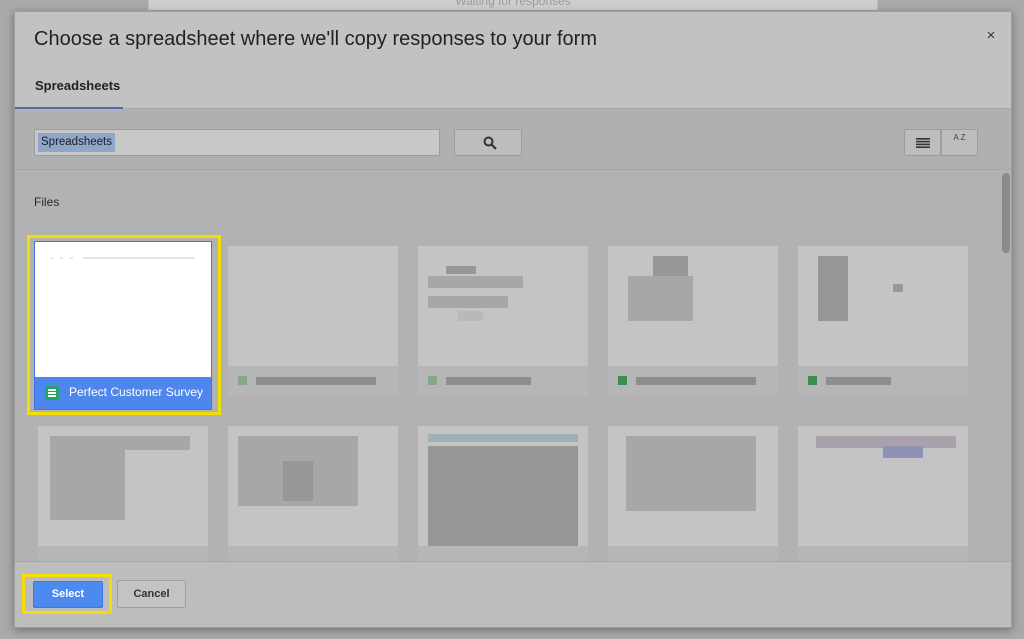 This screenshot has height=639, width=1024. I want to click on files-heading: Files, so click(47, 202).